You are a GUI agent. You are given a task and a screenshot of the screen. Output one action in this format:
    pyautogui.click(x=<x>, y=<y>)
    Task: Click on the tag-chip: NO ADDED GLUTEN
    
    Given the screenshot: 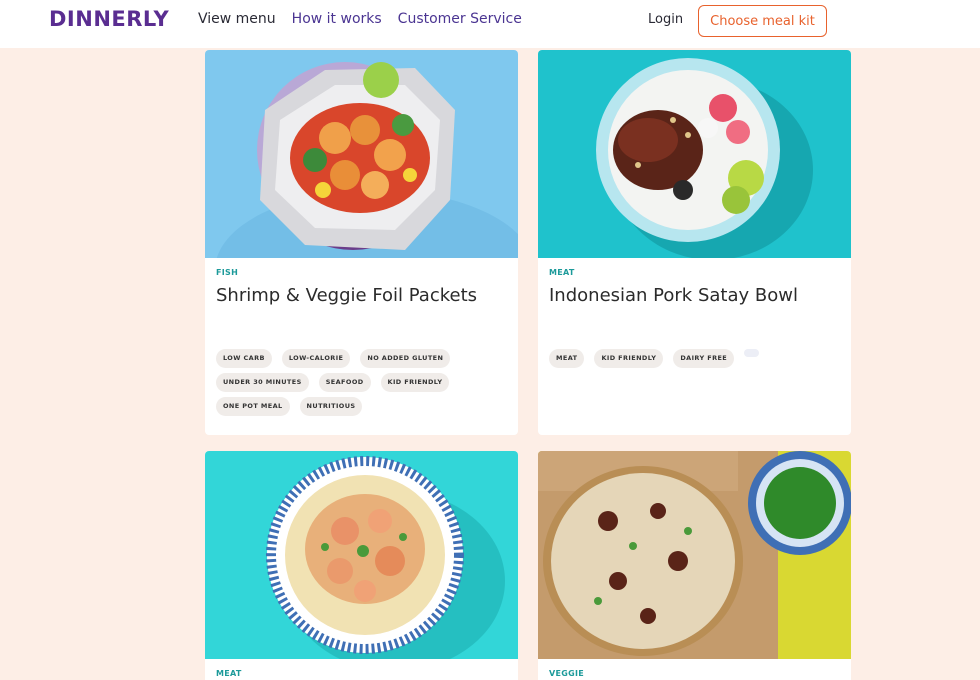 What is the action you would take?
    pyautogui.click(x=405, y=358)
    